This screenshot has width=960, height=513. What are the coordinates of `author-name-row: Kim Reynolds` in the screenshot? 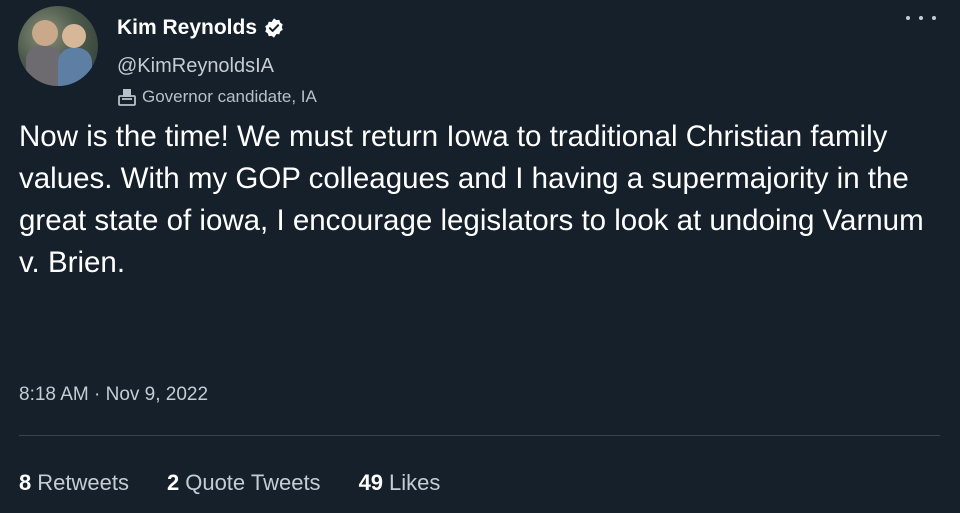 It's located at (201, 28).